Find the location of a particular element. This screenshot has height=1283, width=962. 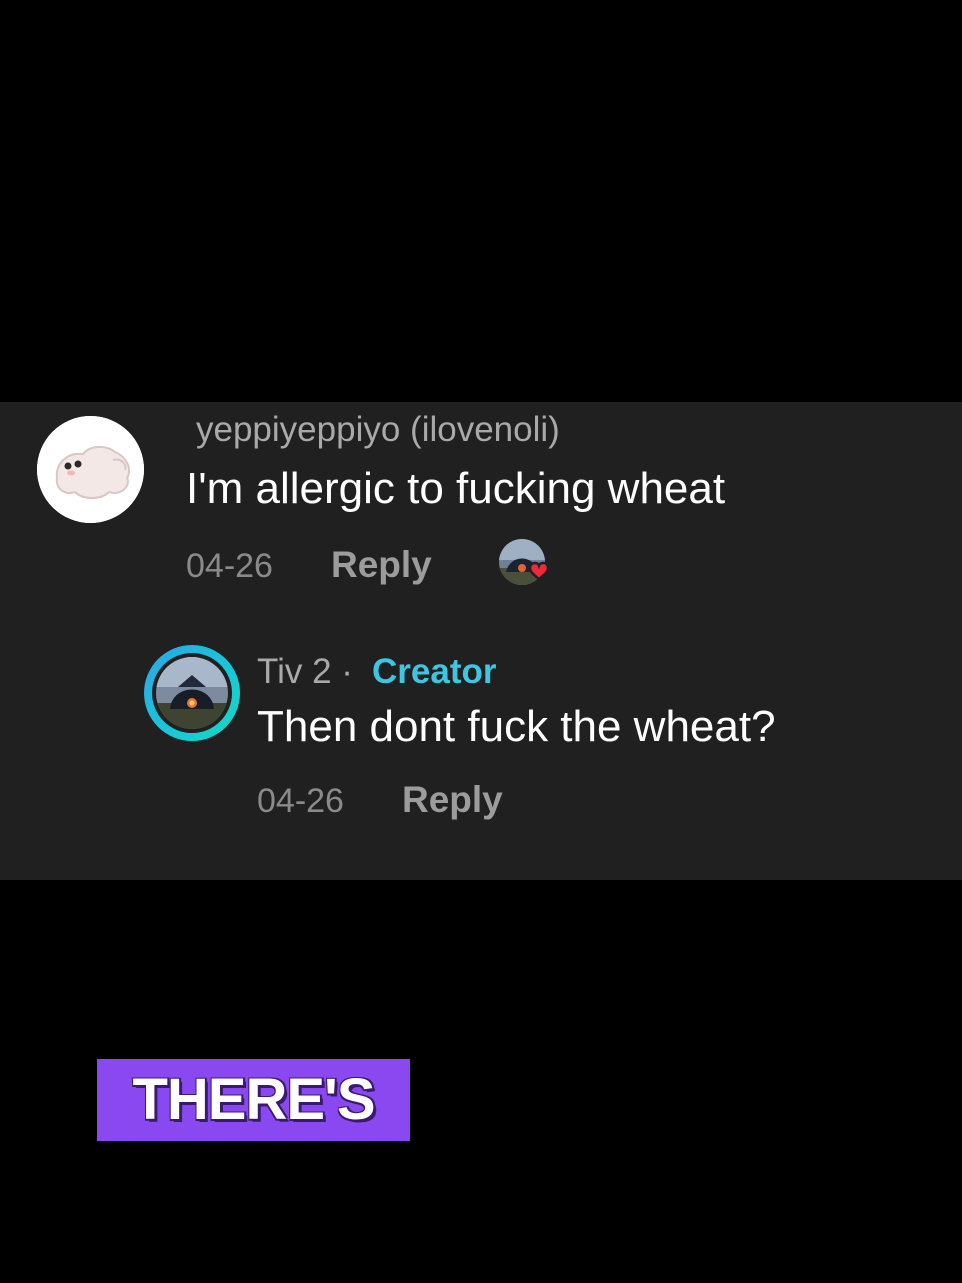

reply-text: Then dont fuck the wheat? is located at coordinates (516, 726).